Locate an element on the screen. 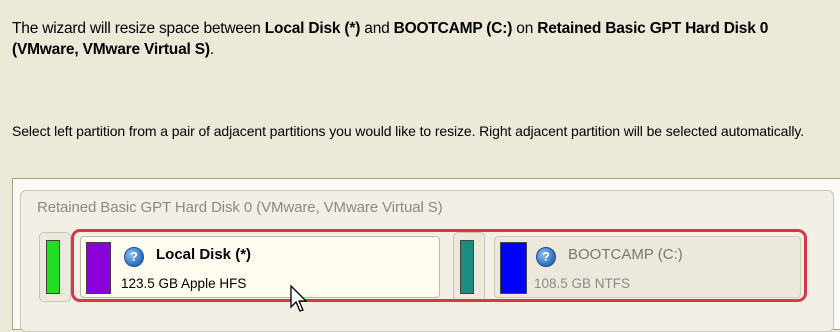 The height and width of the screenshot is (332, 840). right-partition-name: BOOTCAMP (C:) is located at coordinates (453, 28).